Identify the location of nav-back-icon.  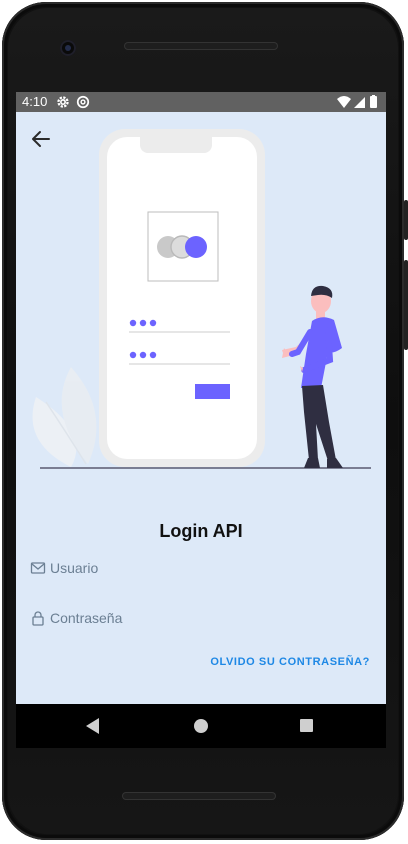
(92, 726).